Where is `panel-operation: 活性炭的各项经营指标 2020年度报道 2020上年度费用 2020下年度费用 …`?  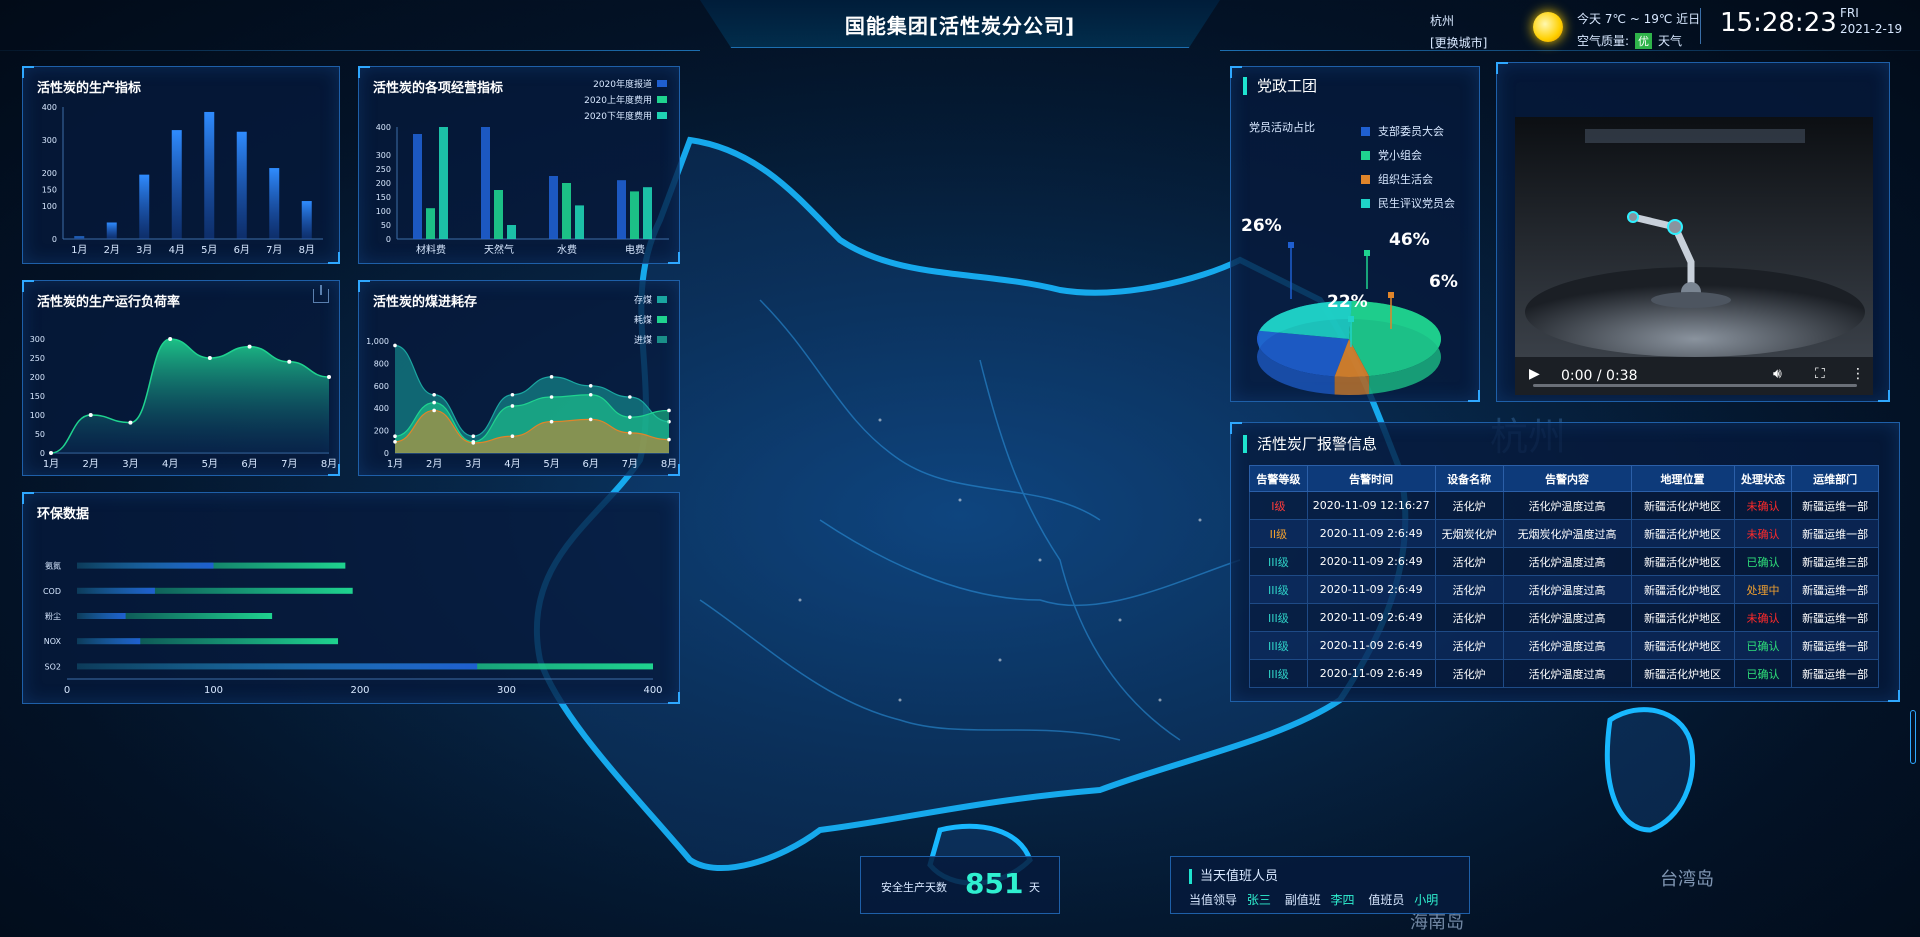
panel-operation: 活性炭的各项经营指标 2020年度报道 2020上年度费用 2020下年度费用 … is located at coordinates (519, 165).